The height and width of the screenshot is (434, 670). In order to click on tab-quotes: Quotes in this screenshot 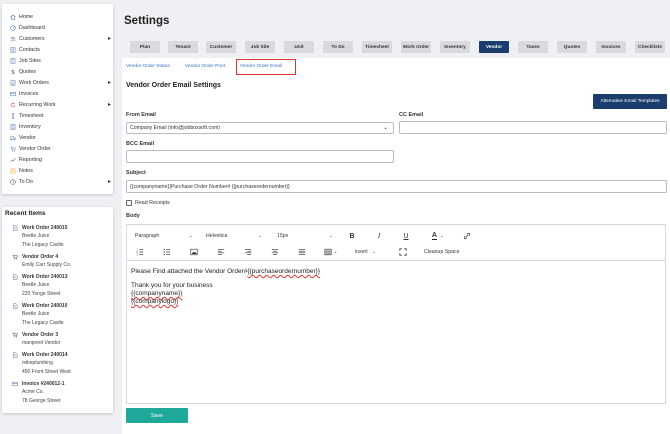, I will do `click(572, 47)`.